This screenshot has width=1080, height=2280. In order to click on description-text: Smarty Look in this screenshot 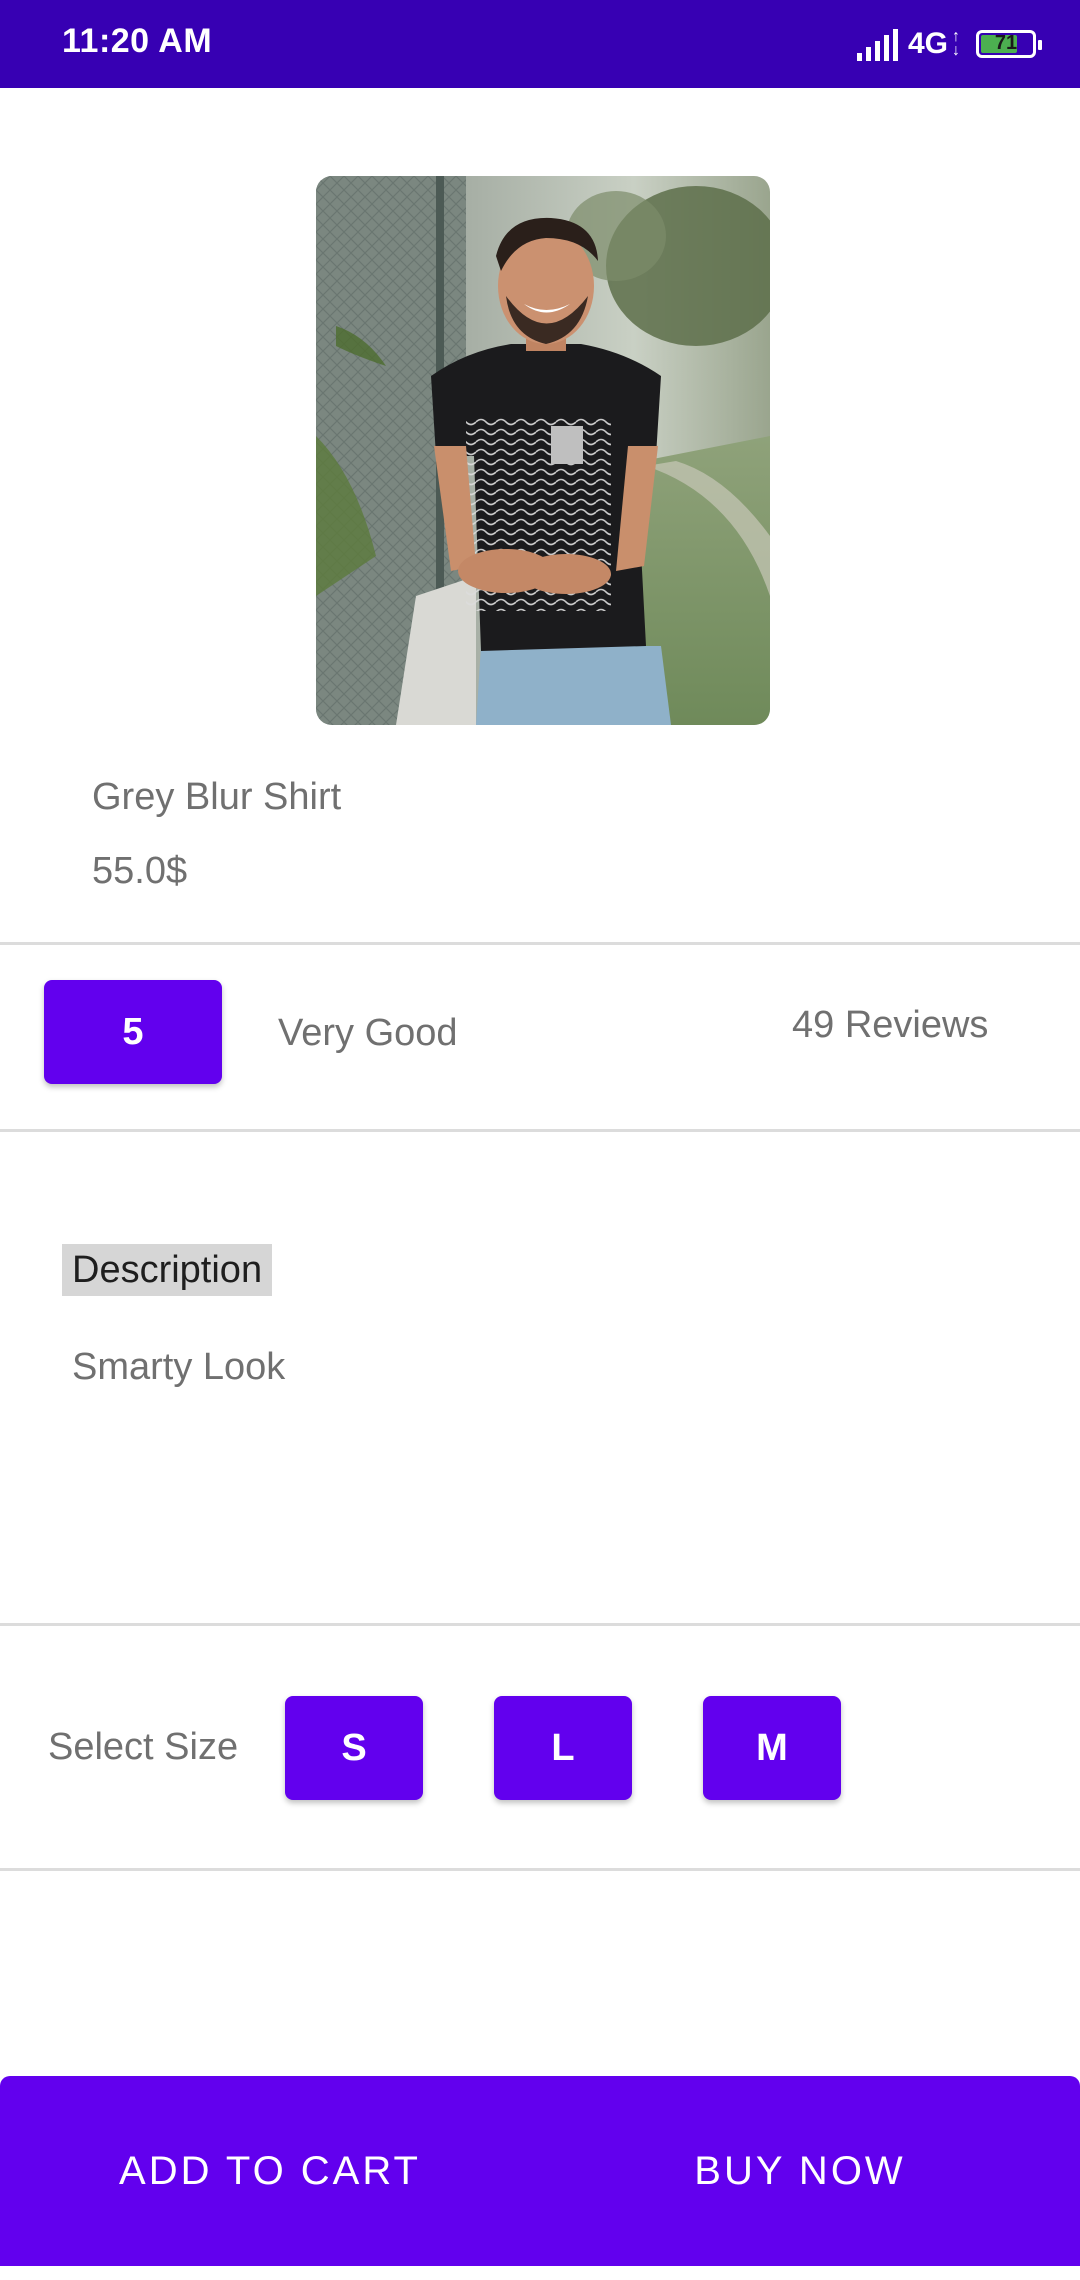, I will do `click(179, 1367)`.